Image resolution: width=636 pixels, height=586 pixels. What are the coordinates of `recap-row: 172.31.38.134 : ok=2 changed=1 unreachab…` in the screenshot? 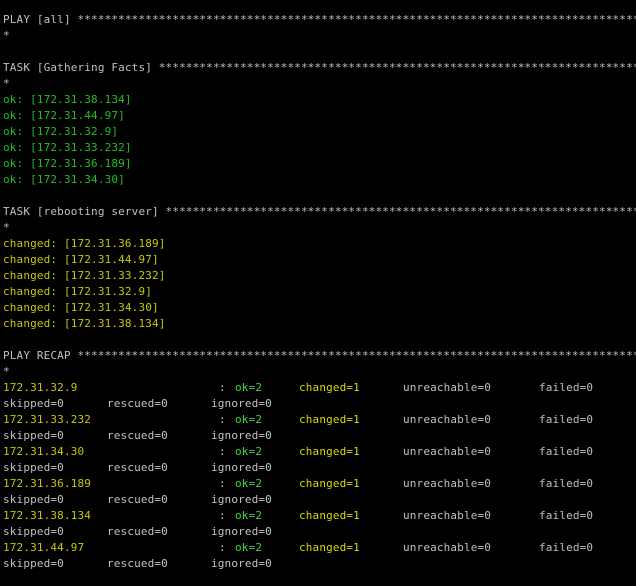 It's located at (319, 516).